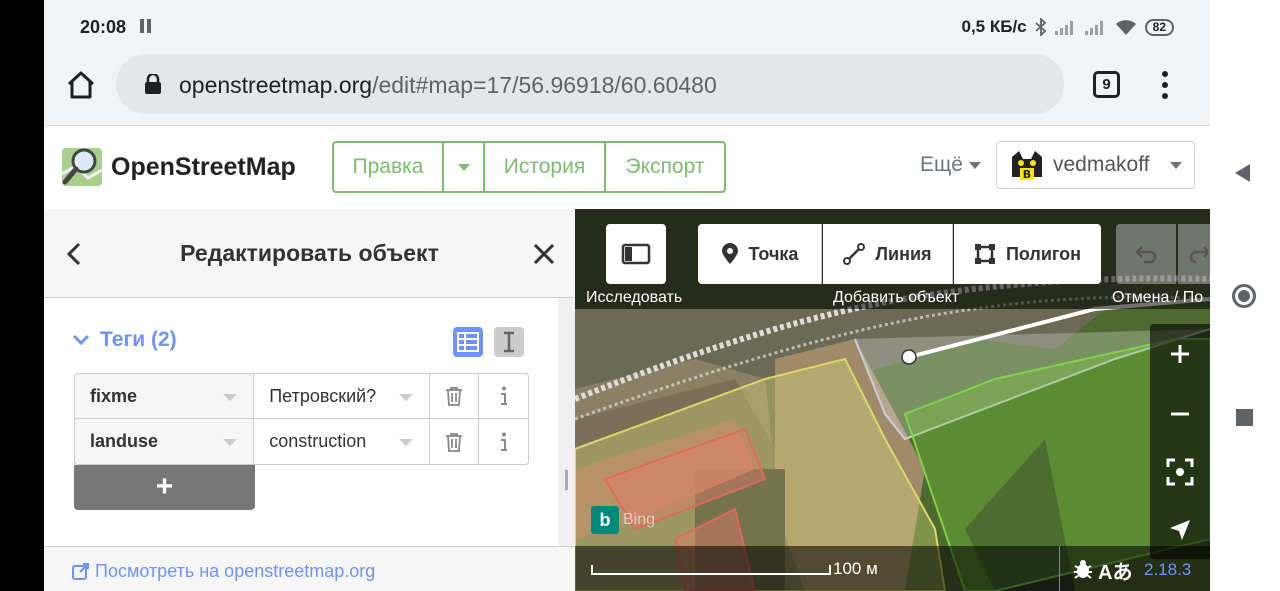 The height and width of the screenshot is (591, 1280). I want to click on map-controls, so click(1180, 441).